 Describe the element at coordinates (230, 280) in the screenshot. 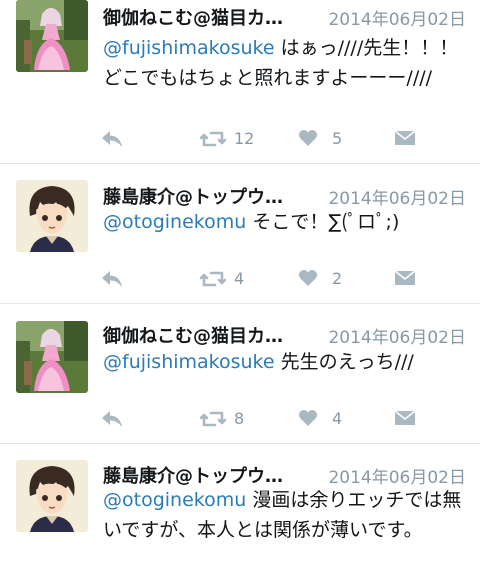

I see `retweet-button: 4` at that location.